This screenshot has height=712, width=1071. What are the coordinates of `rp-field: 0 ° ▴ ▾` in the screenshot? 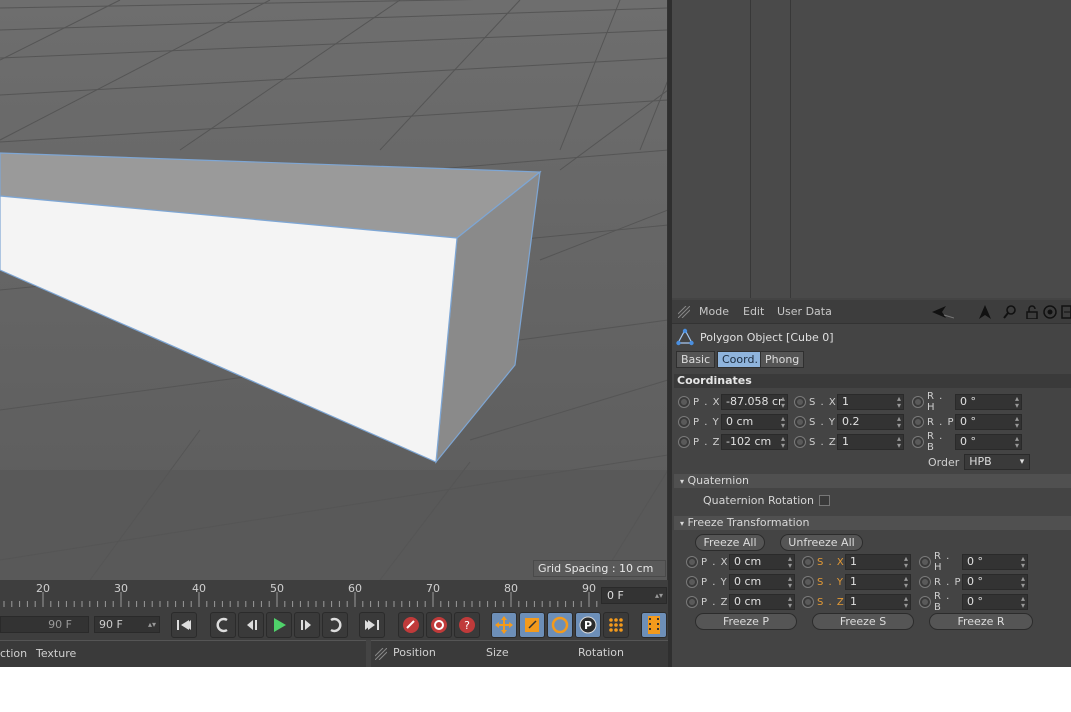 It's located at (988, 422).